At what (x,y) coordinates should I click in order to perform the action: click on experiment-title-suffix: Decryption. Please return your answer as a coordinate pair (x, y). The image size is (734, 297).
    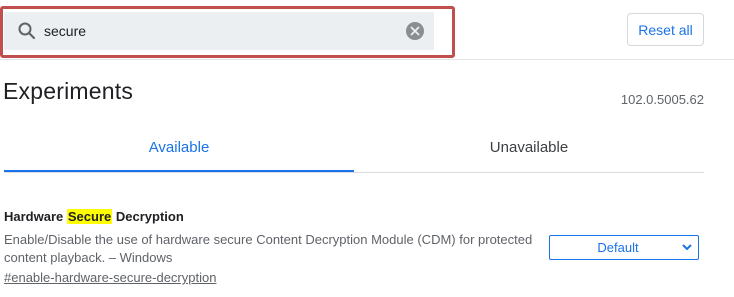
    Looking at the image, I should click on (148, 216).